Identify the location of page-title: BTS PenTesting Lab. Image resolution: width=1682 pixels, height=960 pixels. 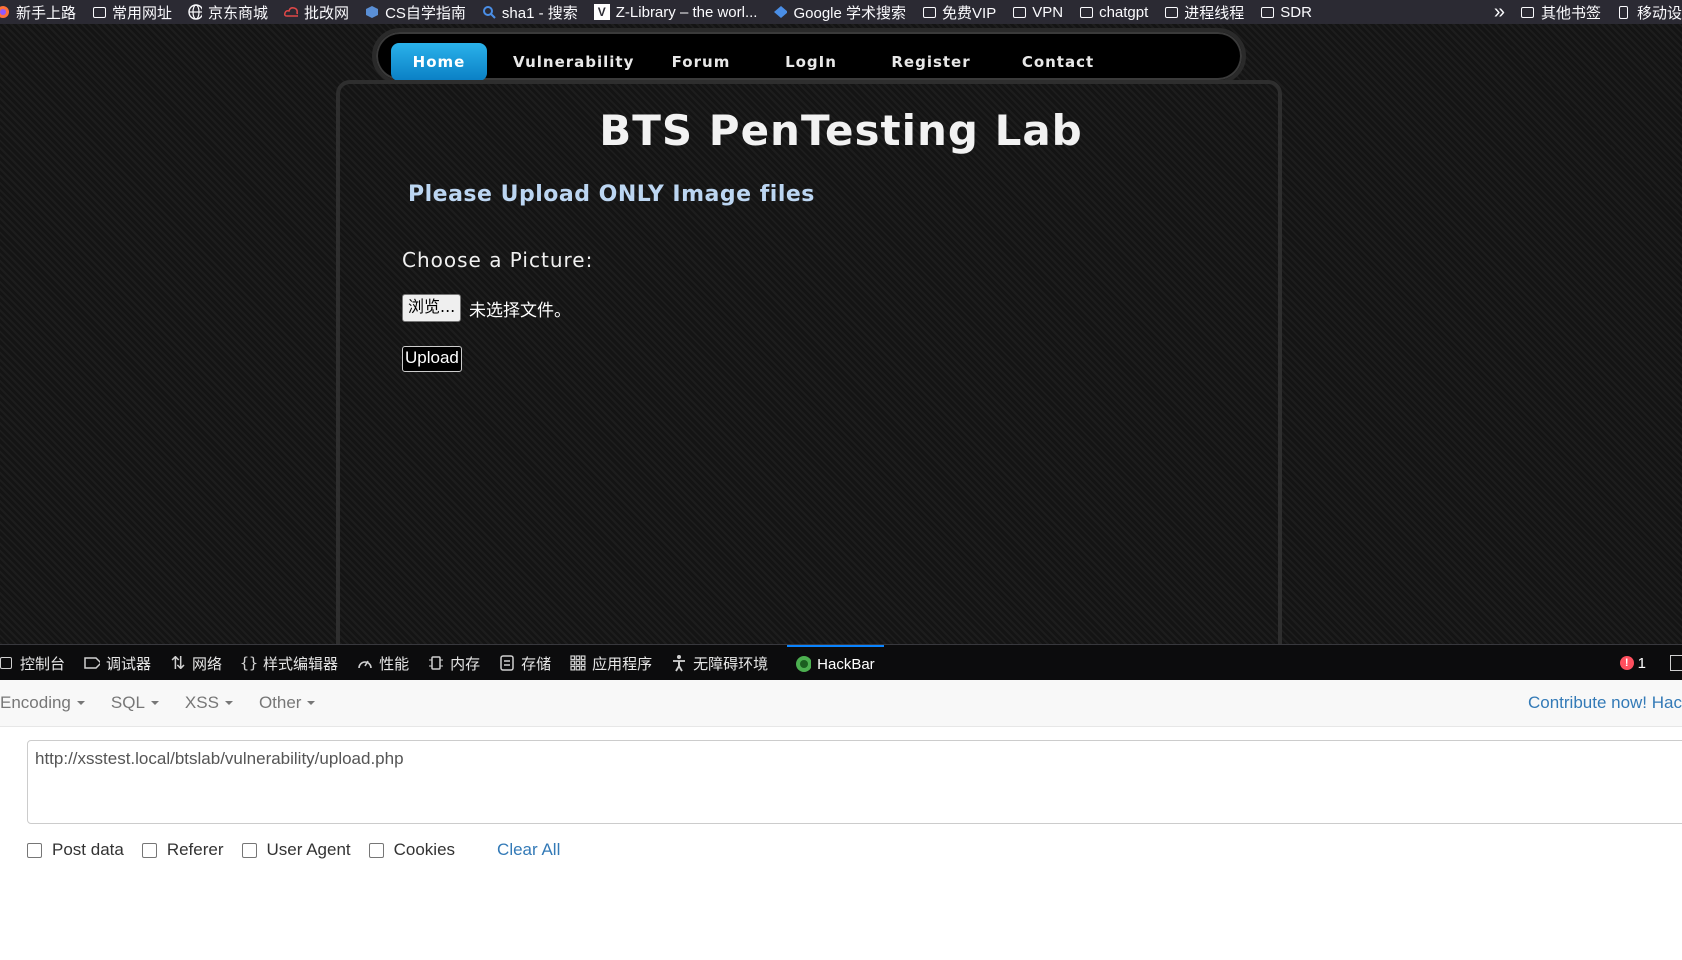
(841, 130).